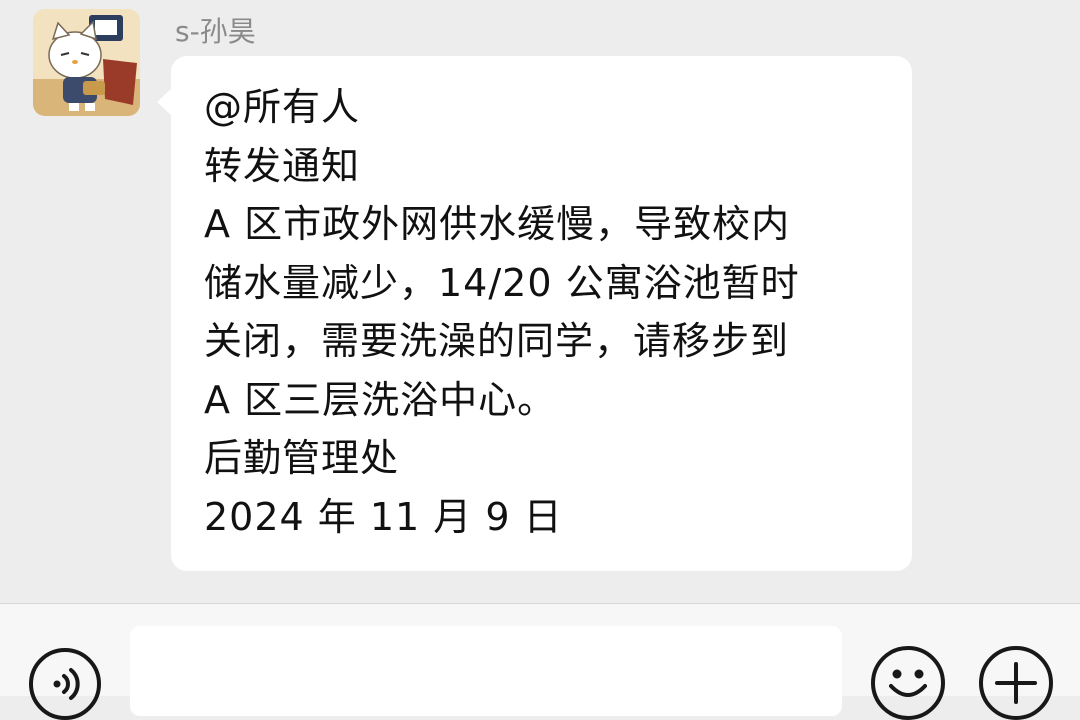 The width and height of the screenshot is (1080, 720). What do you see at coordinates (302, 458) in the screenshot?
I see `message-line: 后勤管理处` at bounding box center [302, 458].